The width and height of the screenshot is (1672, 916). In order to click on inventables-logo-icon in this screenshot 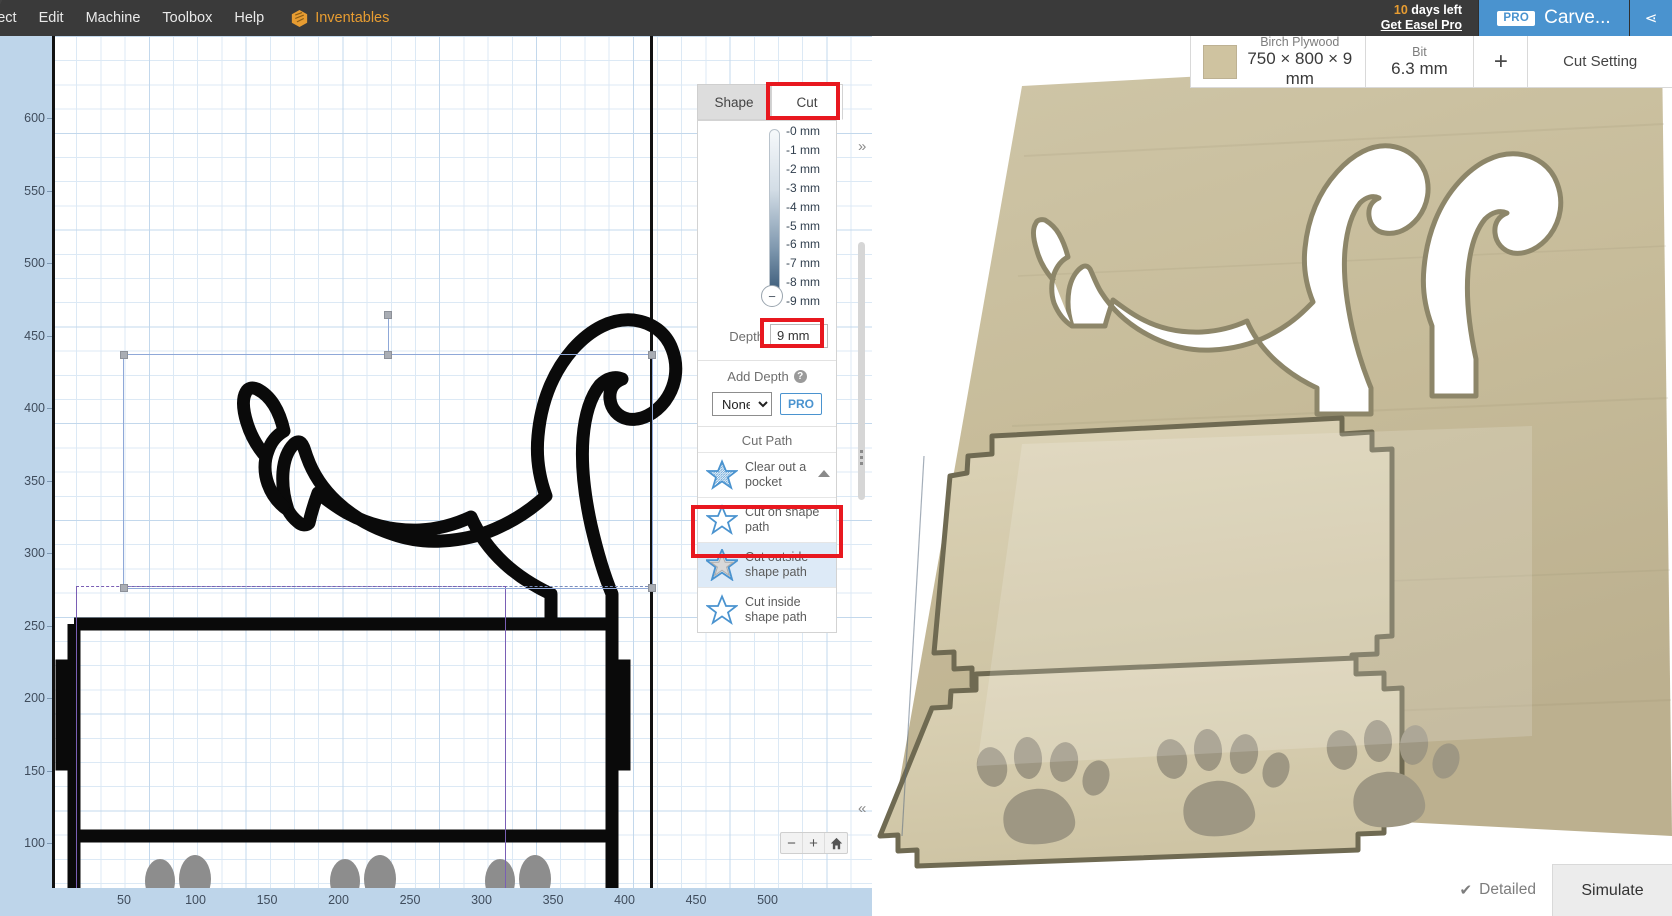, I will do `click(300, 18)`.